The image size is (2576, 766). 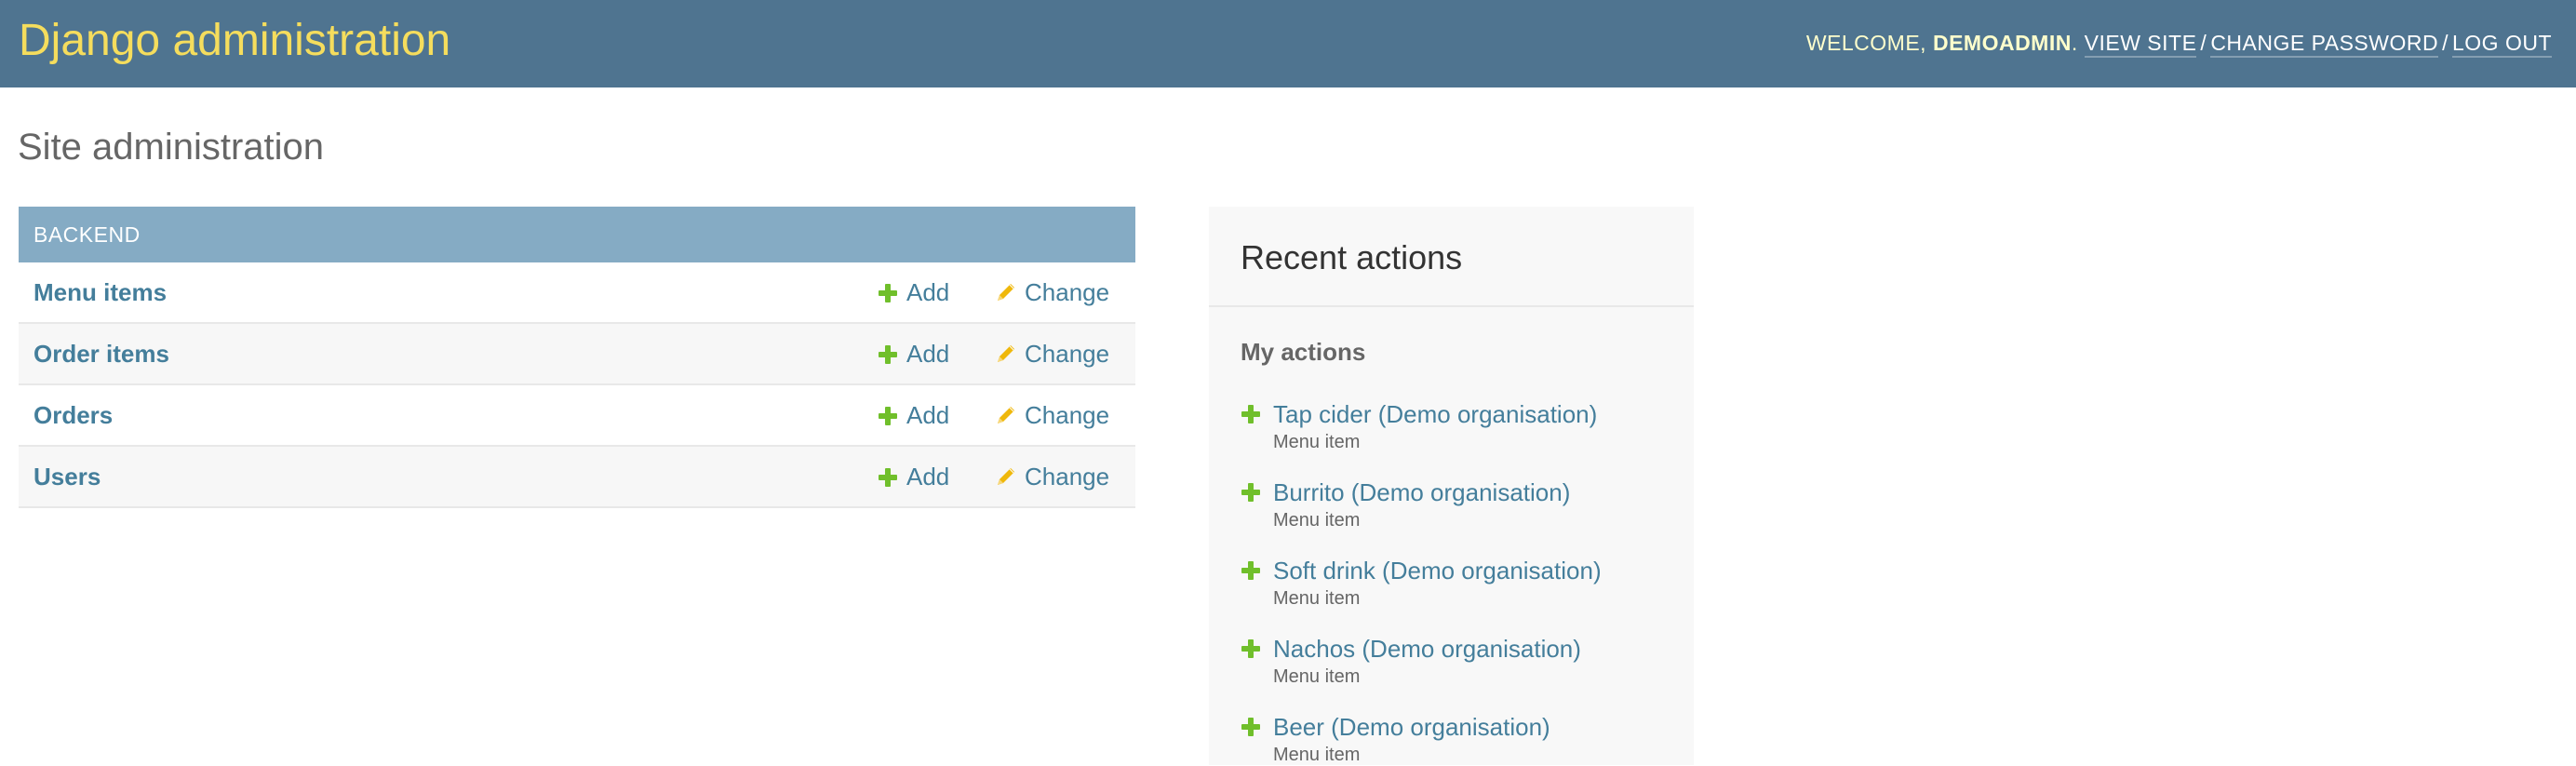 I want to click on model-link-order-items: Order items, so click(x=101, y=353).